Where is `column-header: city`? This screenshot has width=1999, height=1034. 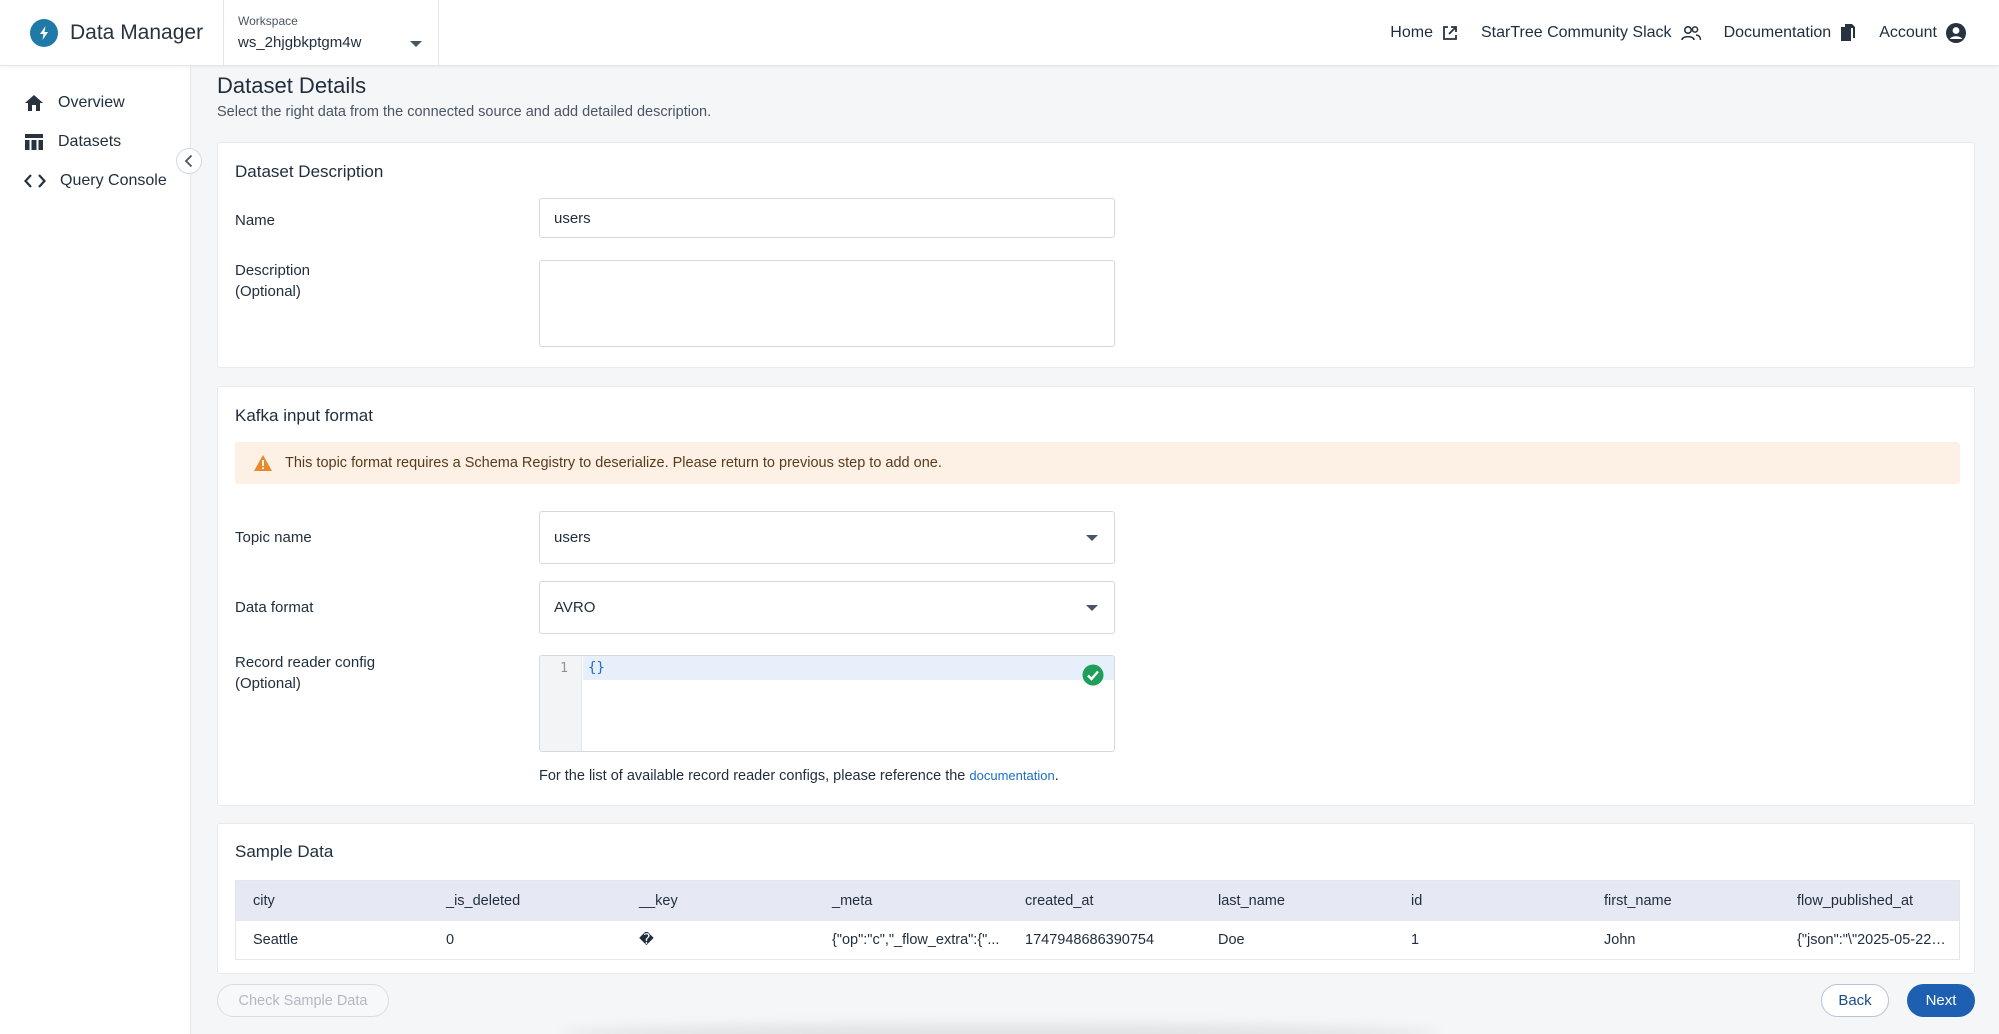 column-header: city is located at coordinates (264, 900).